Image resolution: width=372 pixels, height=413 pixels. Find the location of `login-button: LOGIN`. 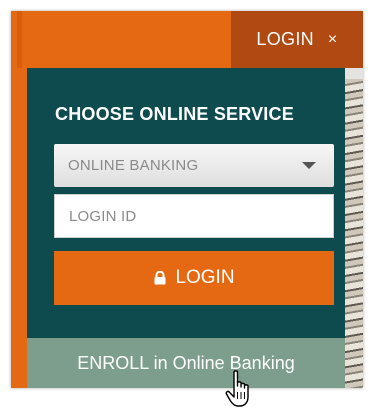

login-button: LOGIN is located at coordinates (194, 278).